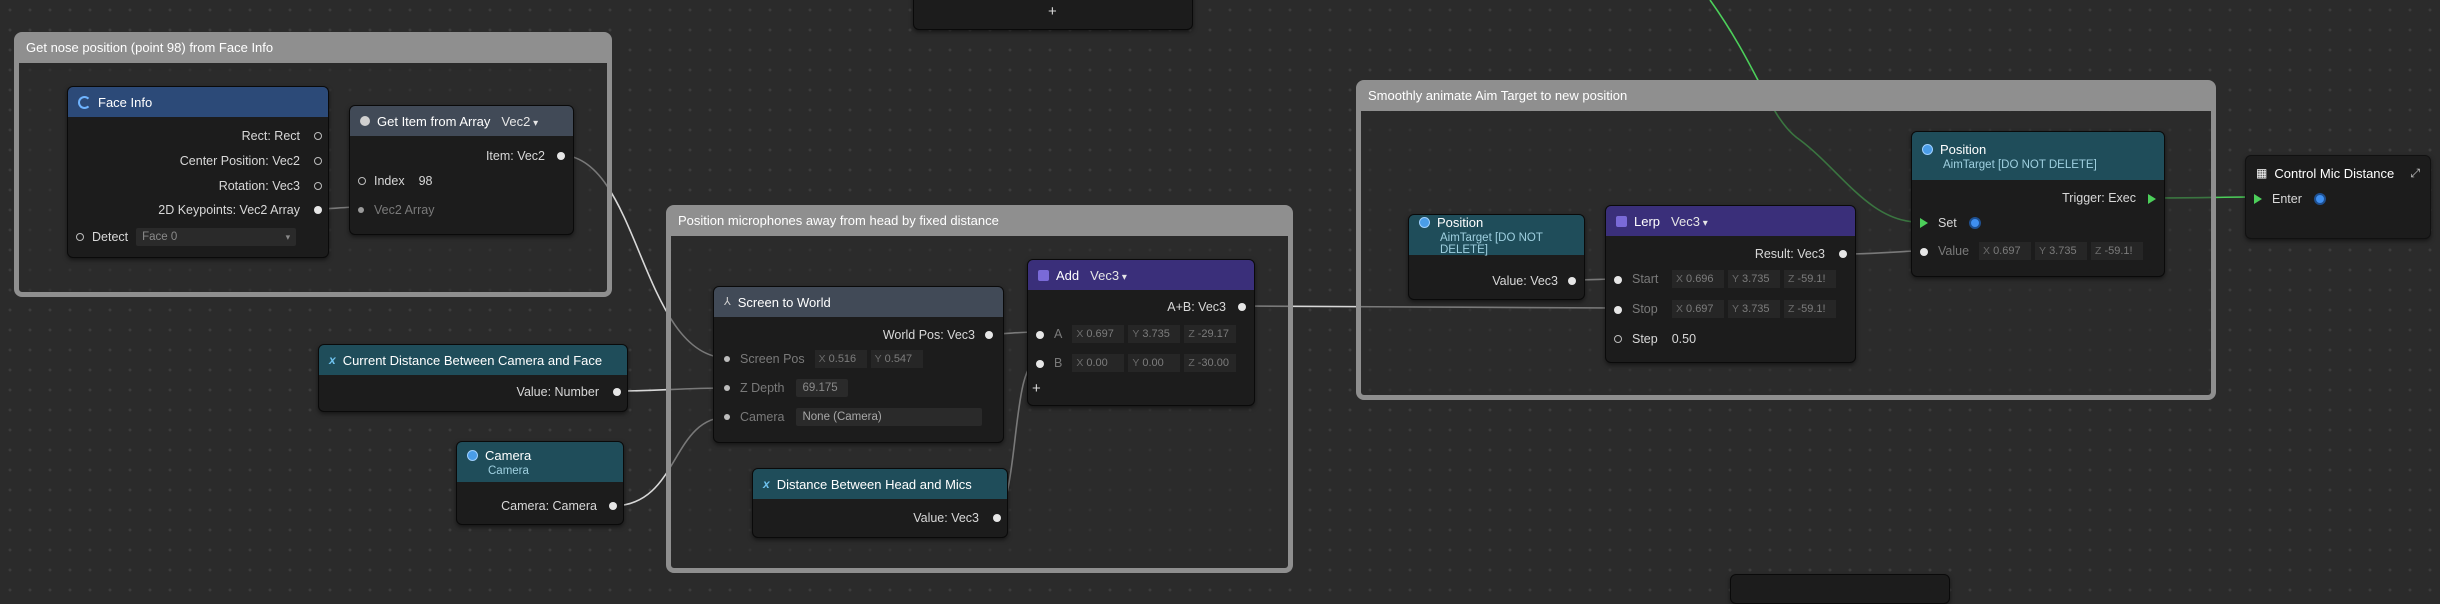 This screenshot has width=2440, height=604. I want to click on b-y: Y 0.00, so click(1154, 363).